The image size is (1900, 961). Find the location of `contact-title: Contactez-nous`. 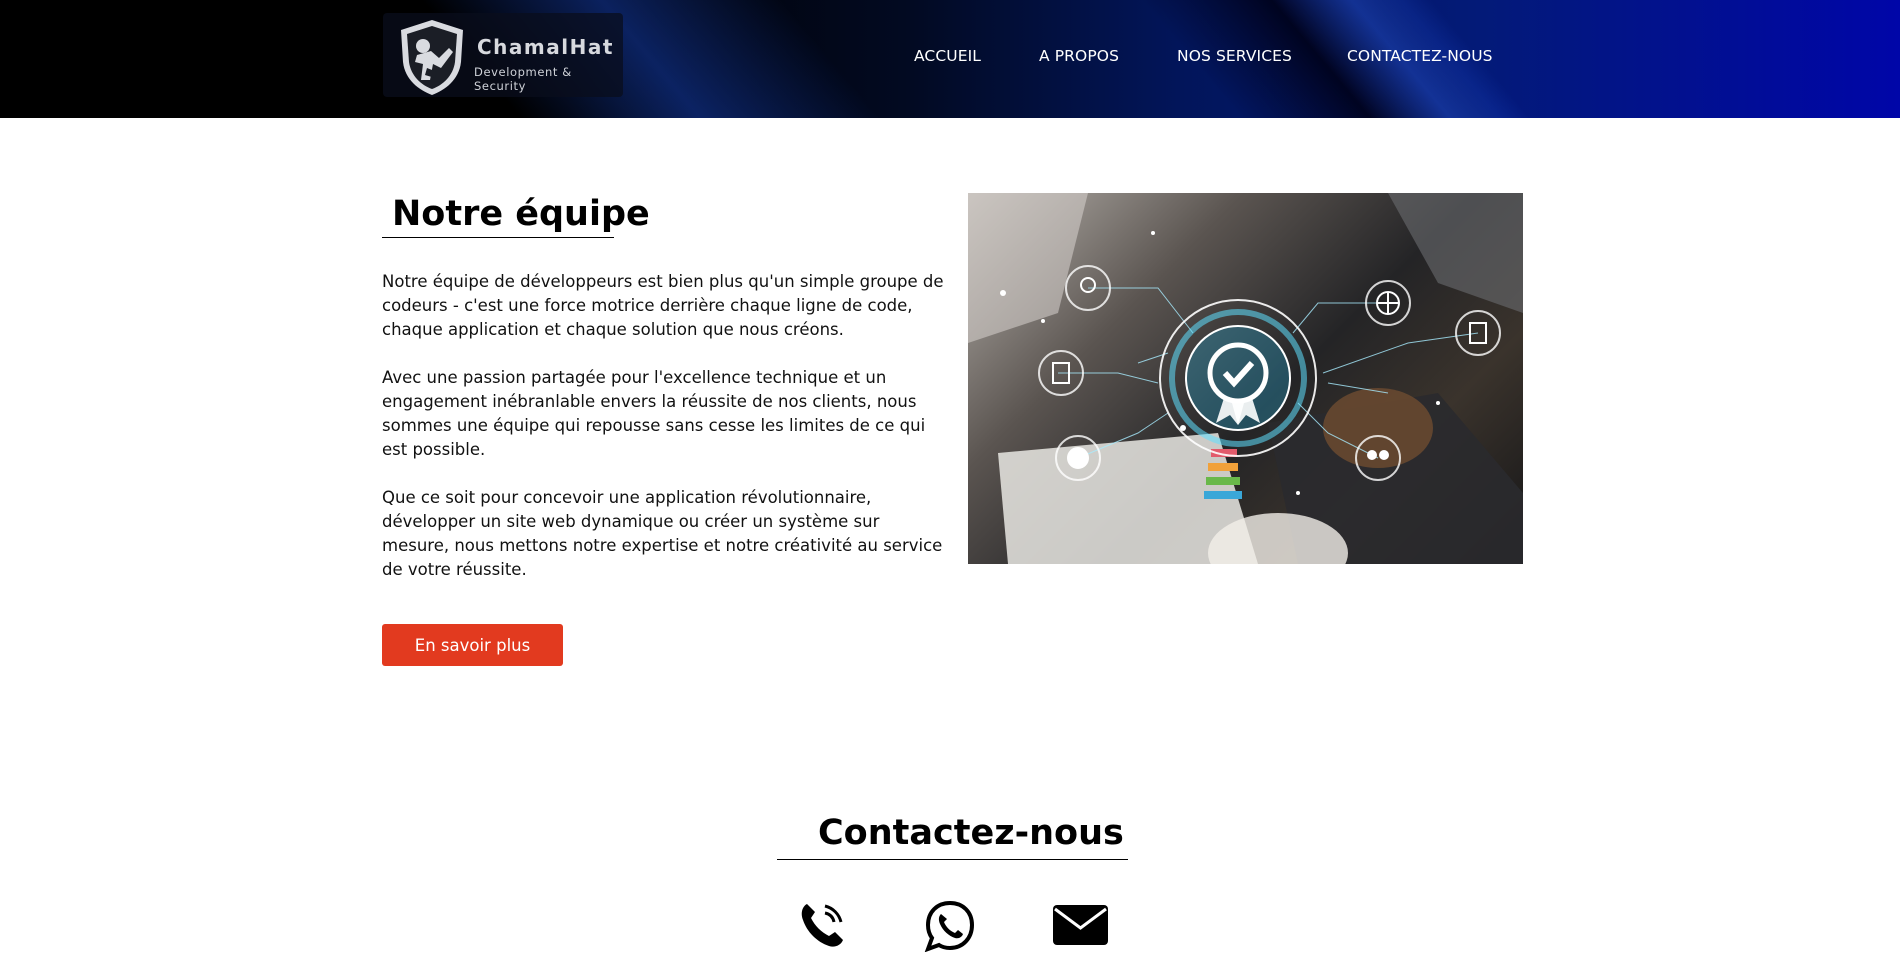

contact-title: Contactez-nous is located at coordinates (971, 833).